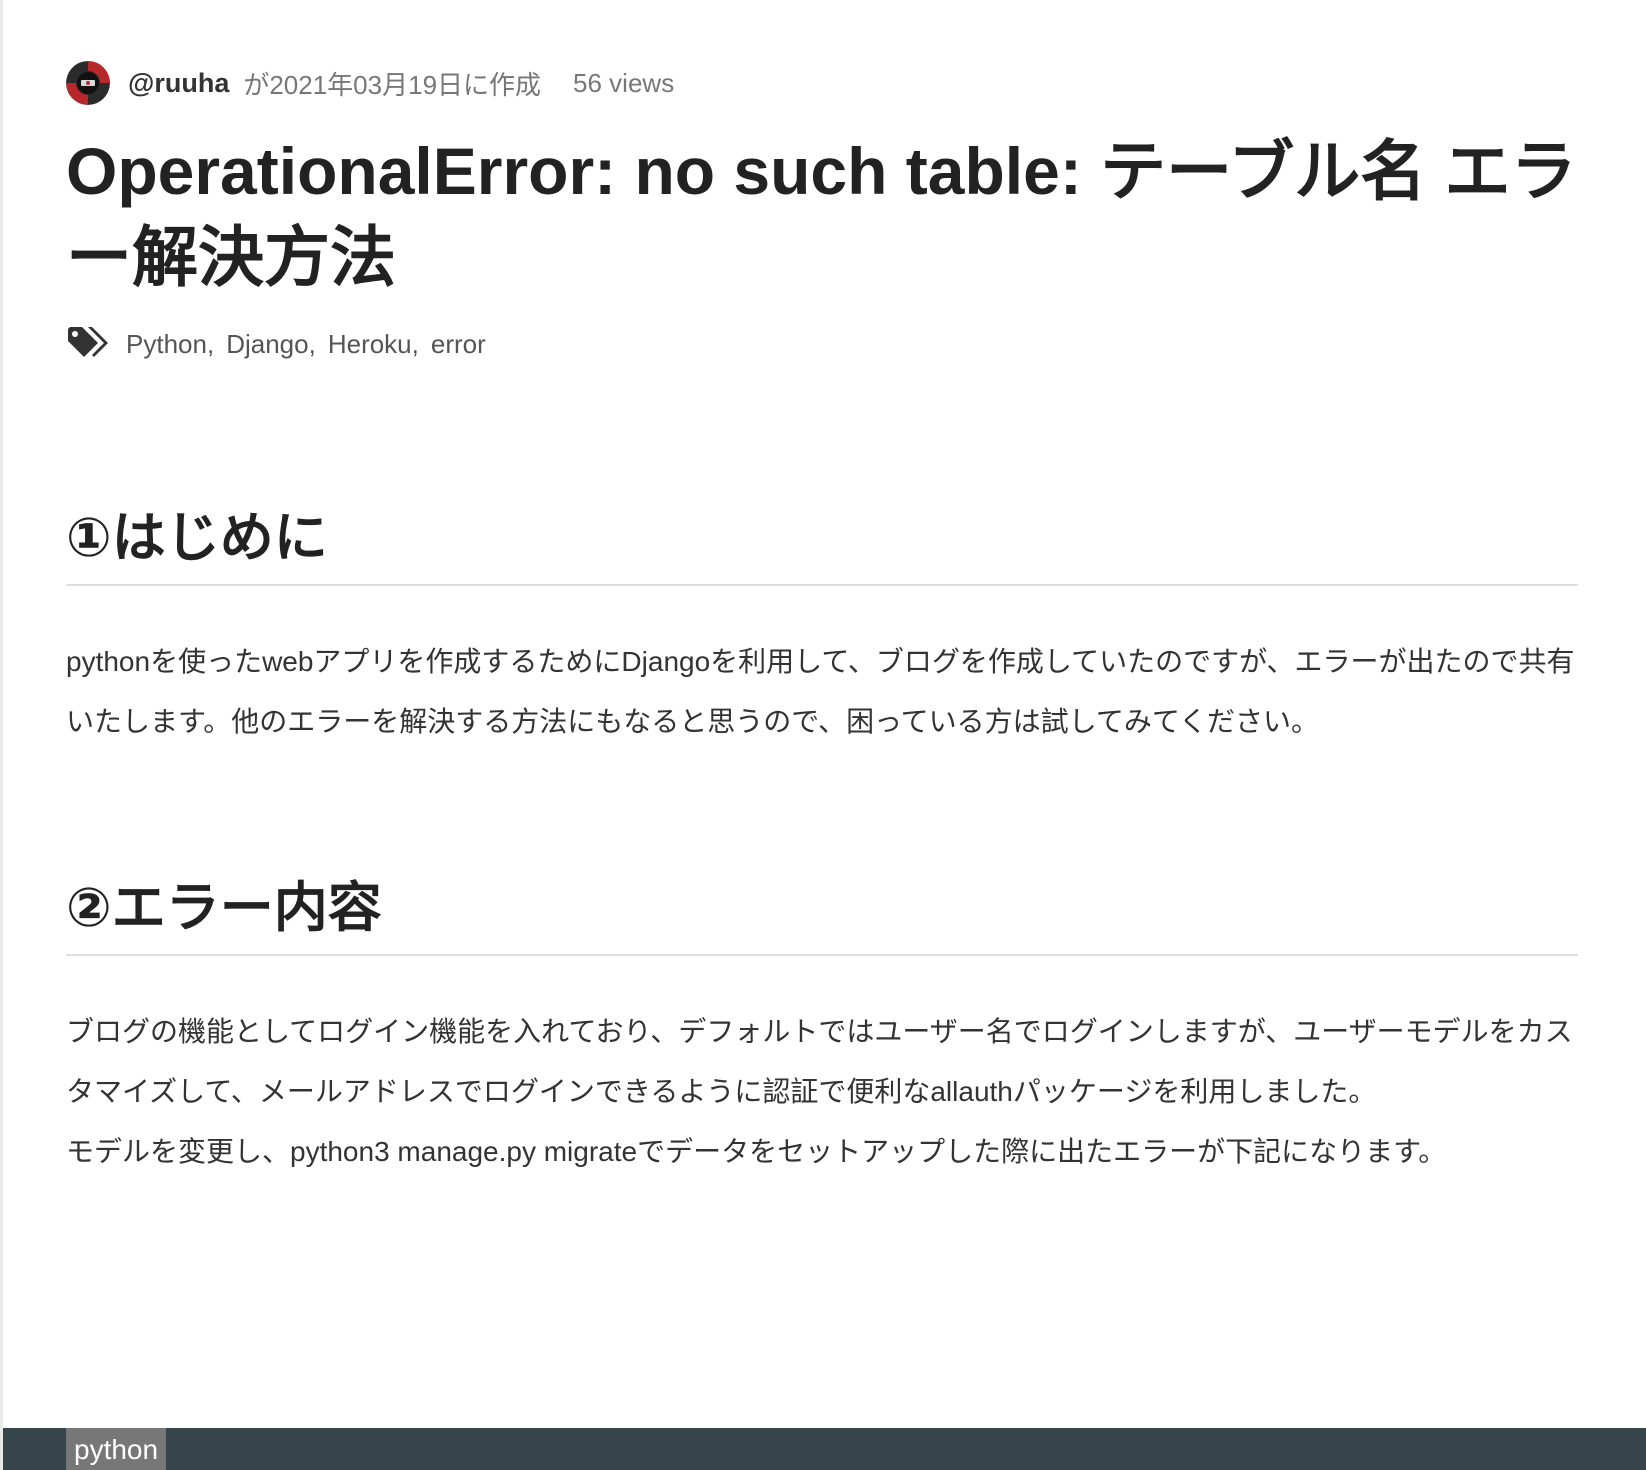  I want to click on avatar, so click(88, 83).